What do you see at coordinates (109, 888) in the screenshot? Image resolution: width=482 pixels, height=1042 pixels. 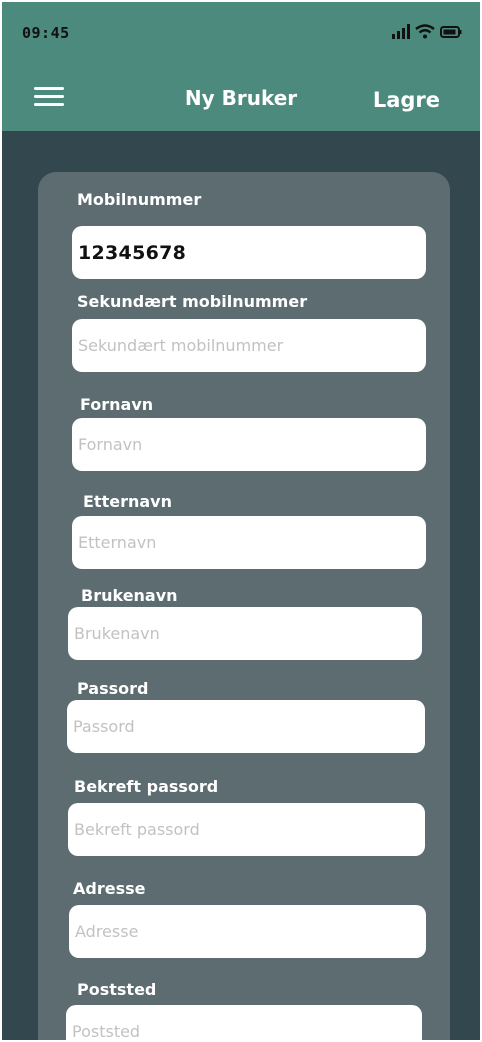 I see `label-address: Adresse` at bounding box center [109, 888].